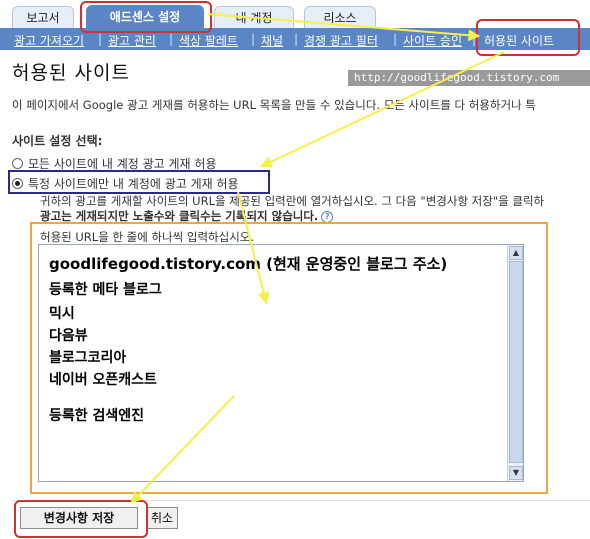 This screenshot has width=590, height=539. What do you see at coordinates (182, 449) in the screenshot?
I see `arrow-textarea-to-save` at bounding box center [182, 449].